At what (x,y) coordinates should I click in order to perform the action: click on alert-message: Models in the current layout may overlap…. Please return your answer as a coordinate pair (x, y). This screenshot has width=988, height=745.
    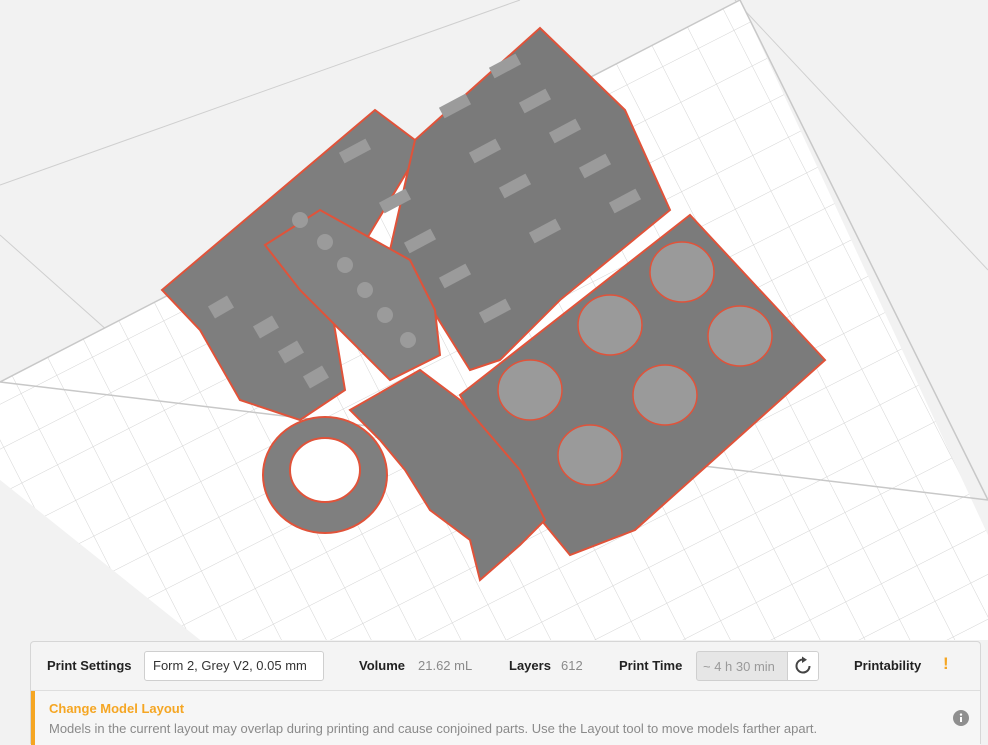
    Looking at the image, I should click on (433, 728).